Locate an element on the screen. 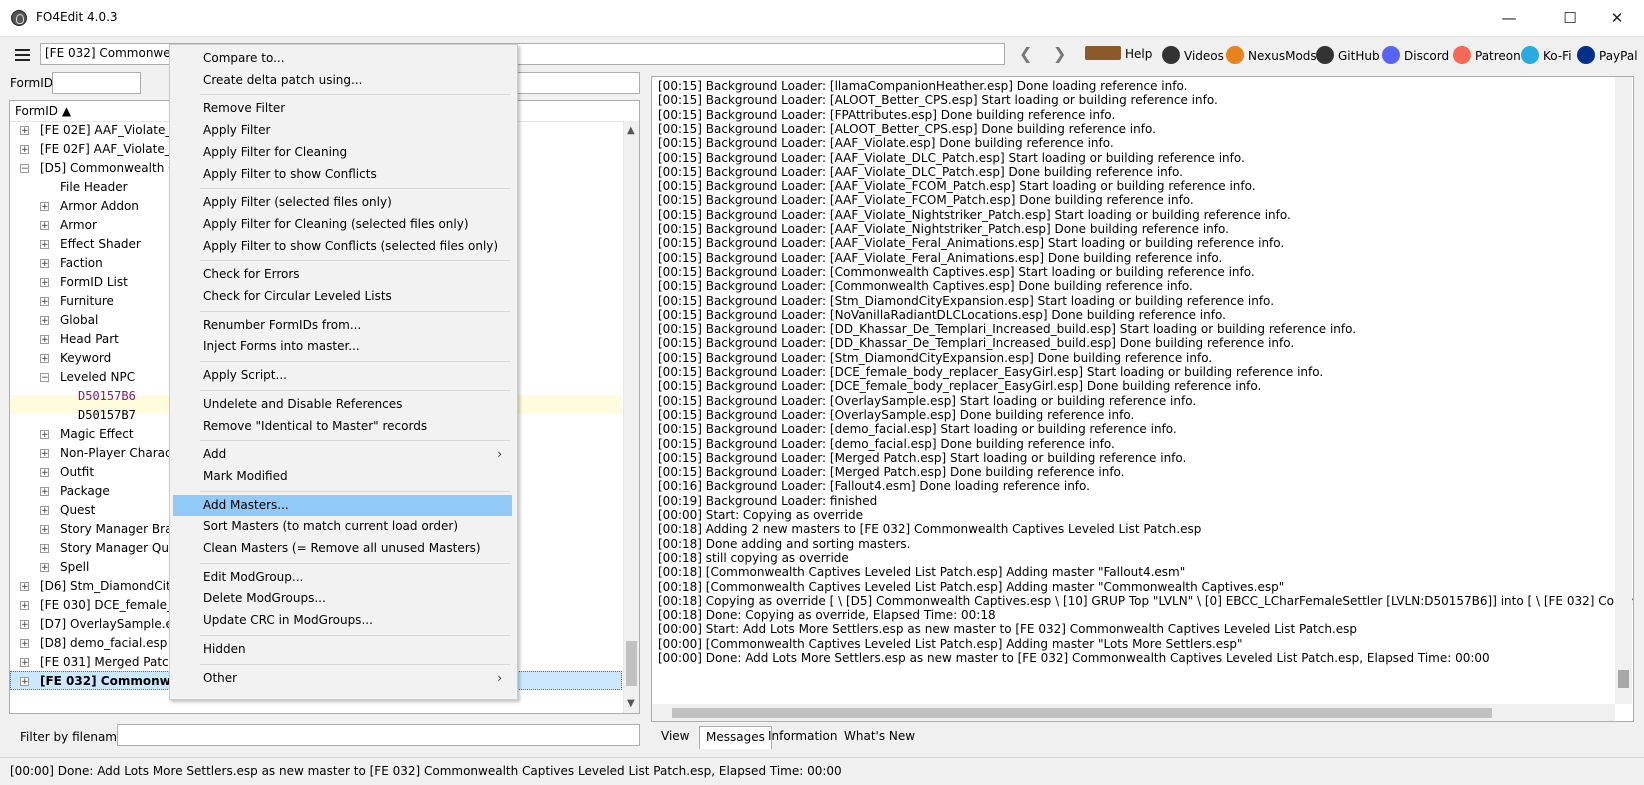 The image size is (1644, 785). tree-node: Leveled NPC is located at coordinates (97, 377).